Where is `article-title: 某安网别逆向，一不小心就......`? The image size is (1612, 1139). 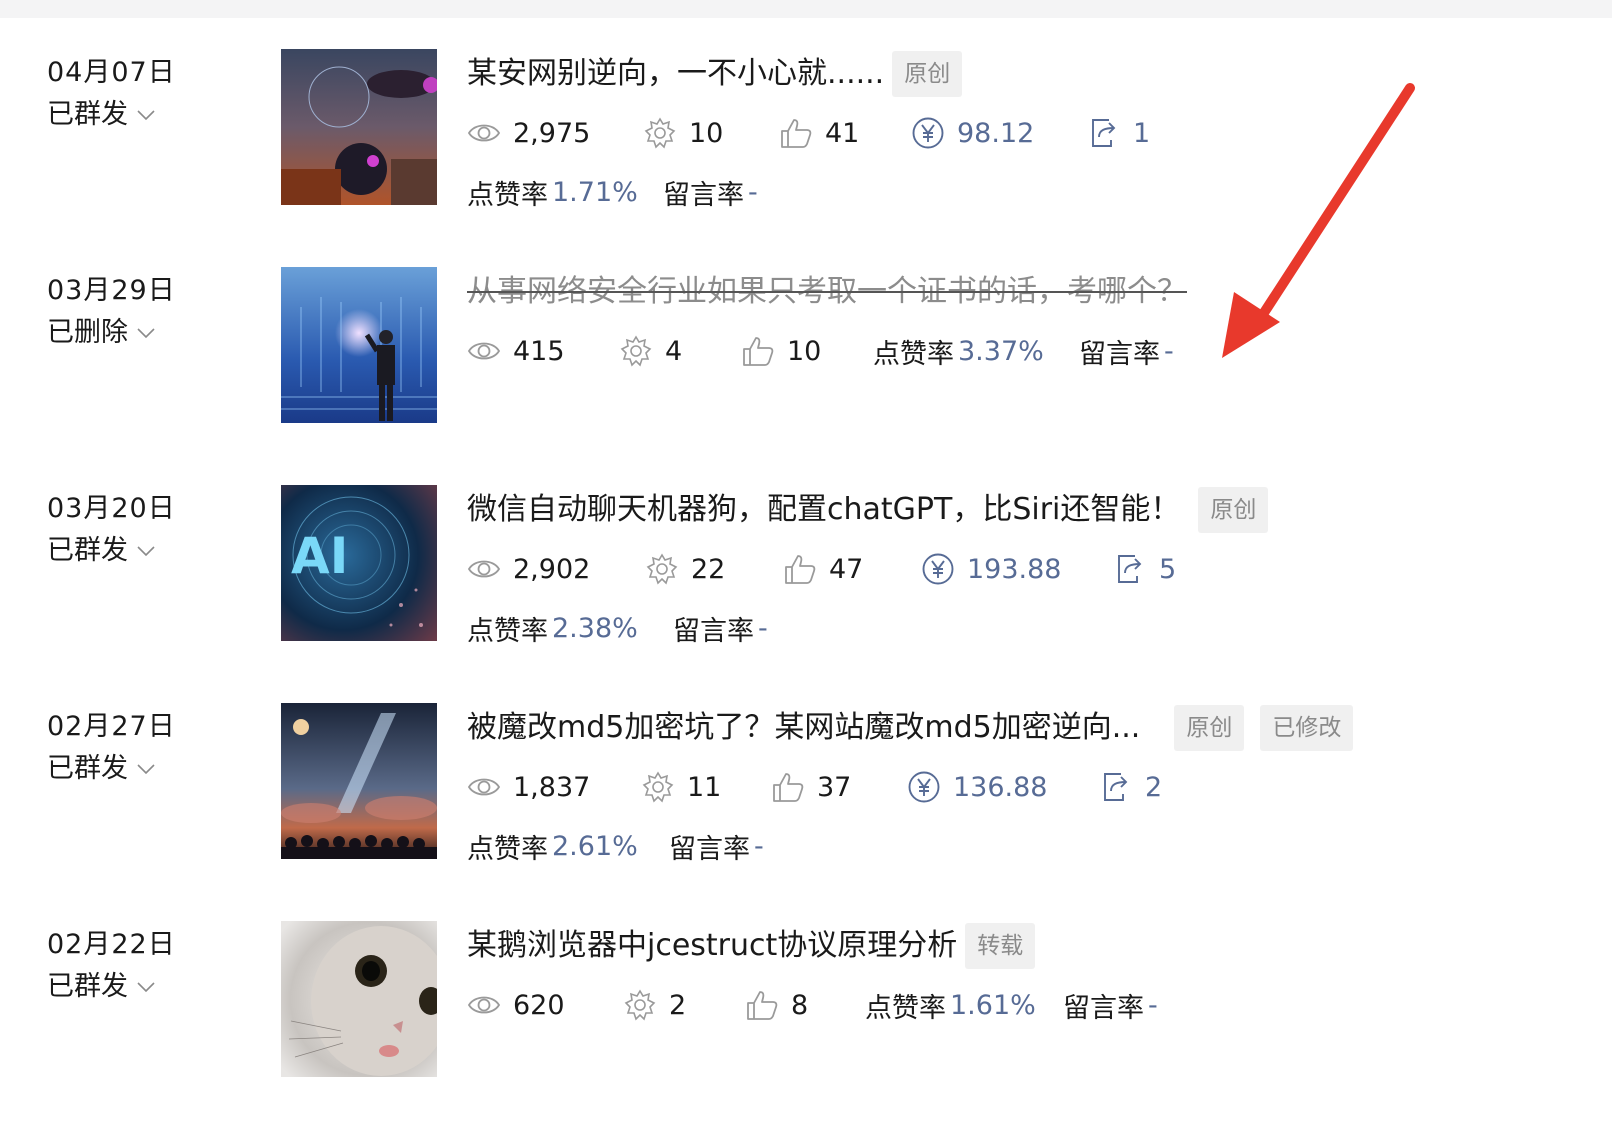 article-title: 某安网别逆向，一不小心就...... is located at coordinates (675, 74).